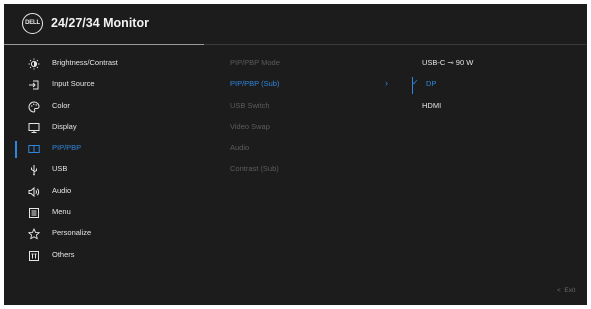  Describe the element at coordinates (104, 44) in the screenshot. I see `header-divider` at that location.